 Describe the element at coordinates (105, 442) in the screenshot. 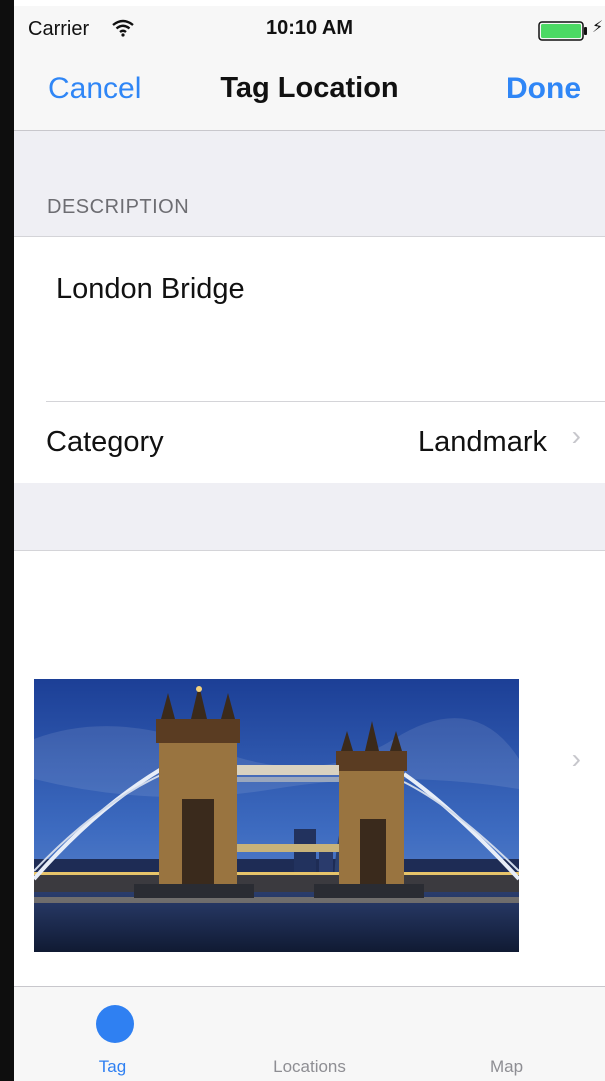

I see `category-label: Category` at that location.